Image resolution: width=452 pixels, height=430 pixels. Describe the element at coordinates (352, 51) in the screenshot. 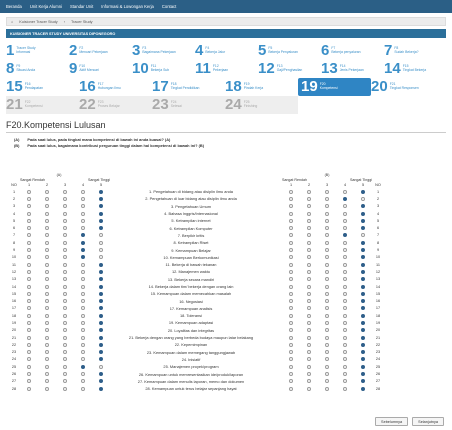

I see `step-item: 6 F7 Bekerja penyaluran` at that location.